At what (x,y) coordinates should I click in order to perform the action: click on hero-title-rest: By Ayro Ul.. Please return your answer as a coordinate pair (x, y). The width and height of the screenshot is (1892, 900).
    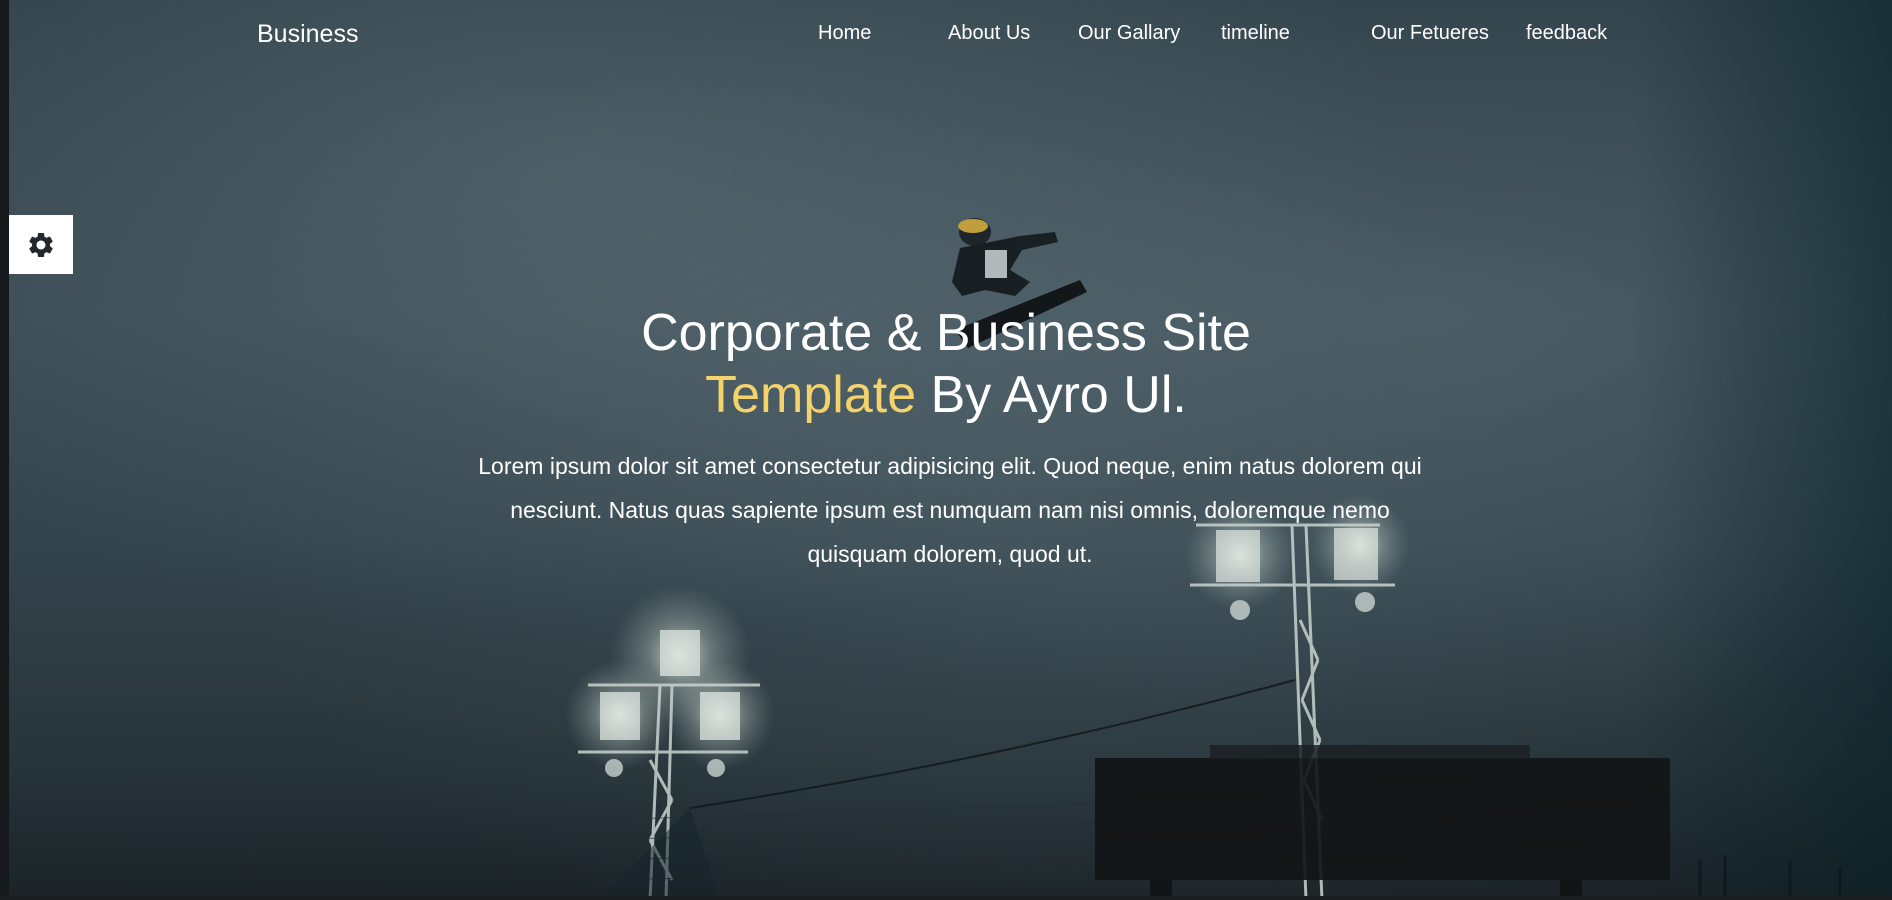
    Looking at the image, I should click on (1051, 395).